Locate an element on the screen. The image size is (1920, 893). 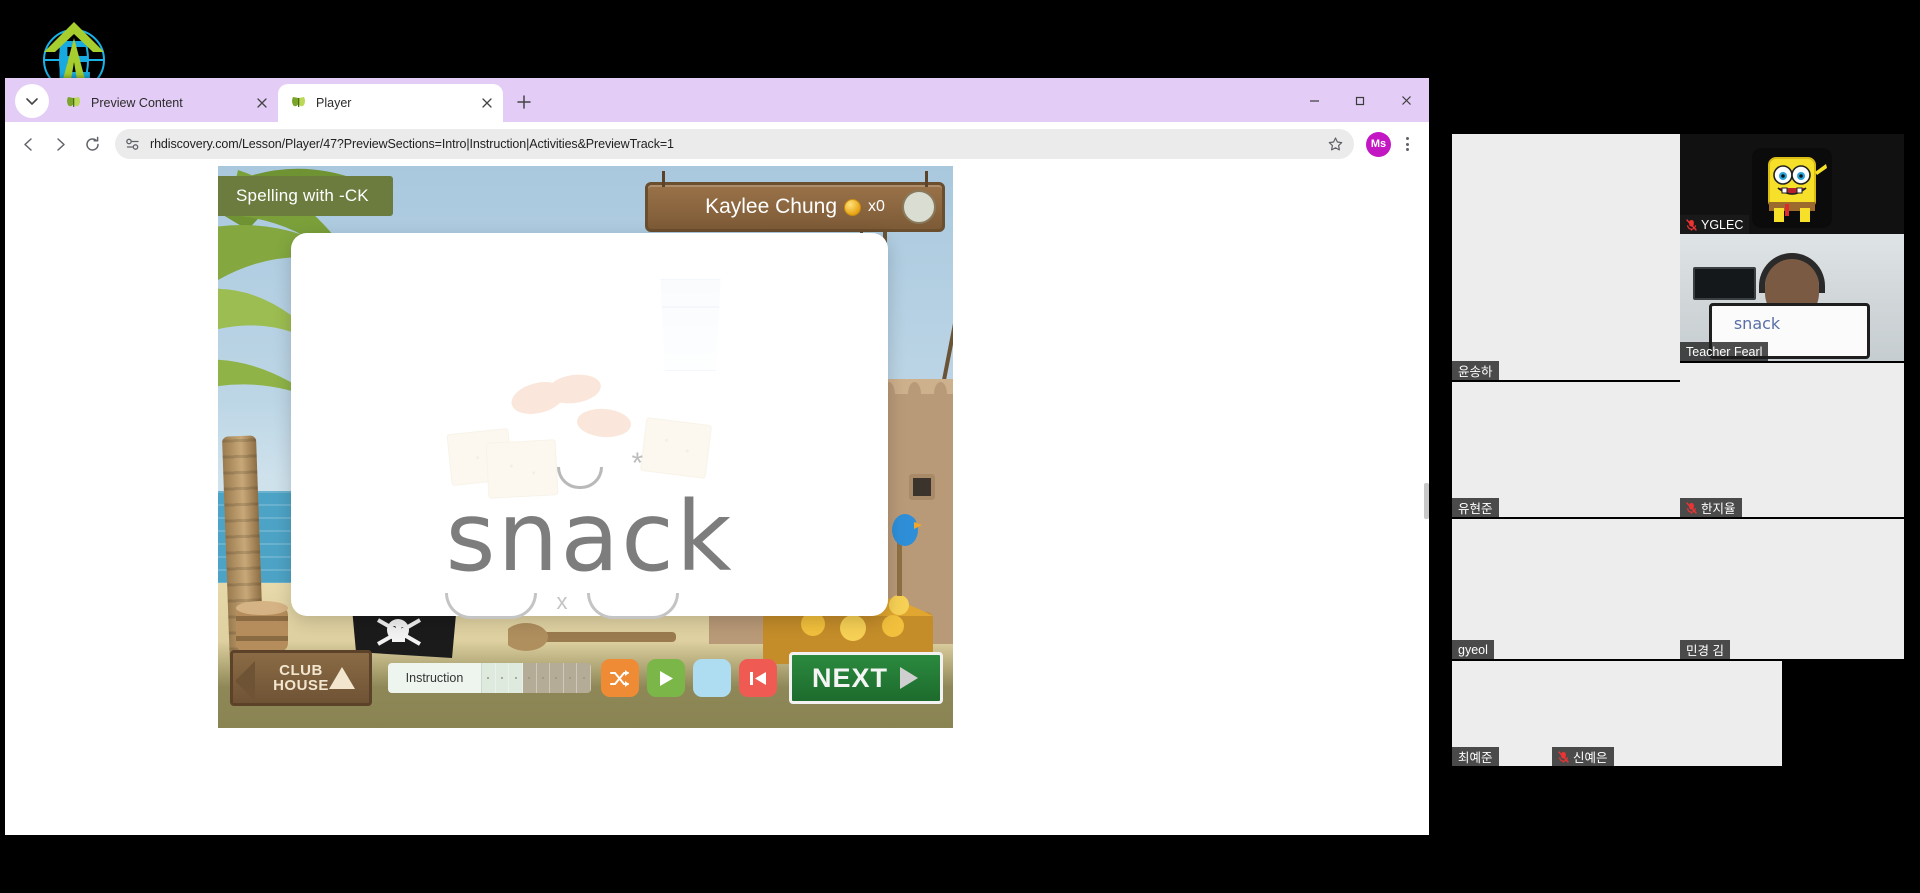
student-name: Kaylee Chung is located at coordinates (771, 206).